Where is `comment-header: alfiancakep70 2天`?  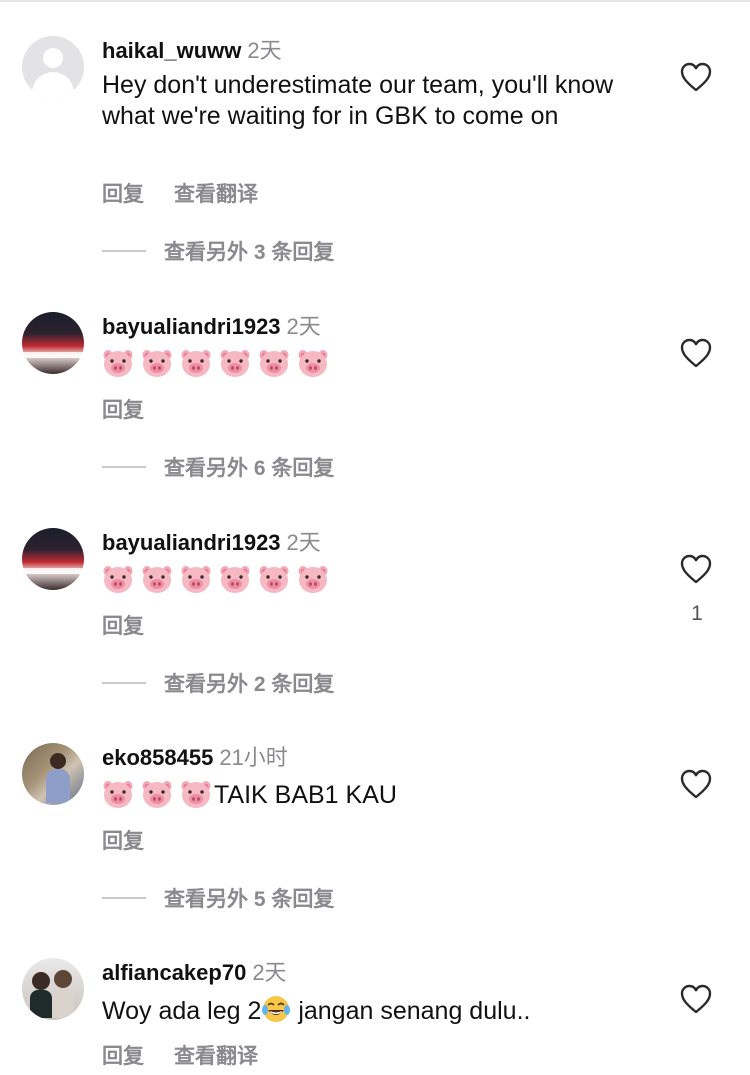 comment-header: alfiancakep70 2天 is located at coordinates (194, 973).